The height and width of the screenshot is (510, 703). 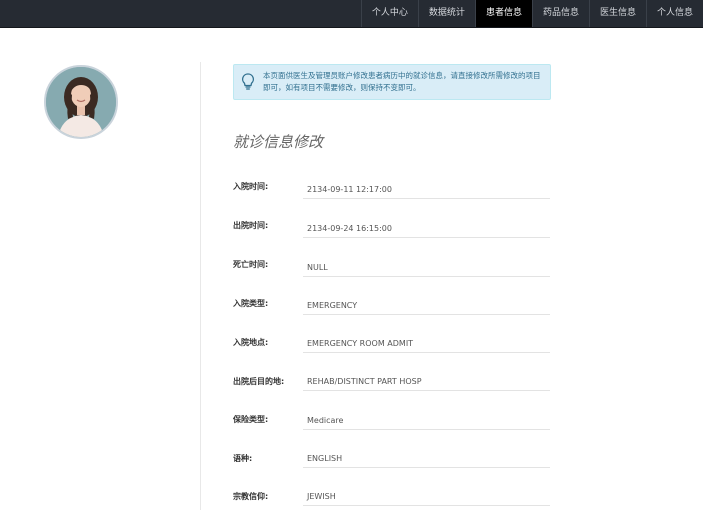 What do you see at coordinates (426, 190) in the screenshot?
I see `admit-time-field: 2134-09-11 12:17:00` at bounding box center [426, 190].